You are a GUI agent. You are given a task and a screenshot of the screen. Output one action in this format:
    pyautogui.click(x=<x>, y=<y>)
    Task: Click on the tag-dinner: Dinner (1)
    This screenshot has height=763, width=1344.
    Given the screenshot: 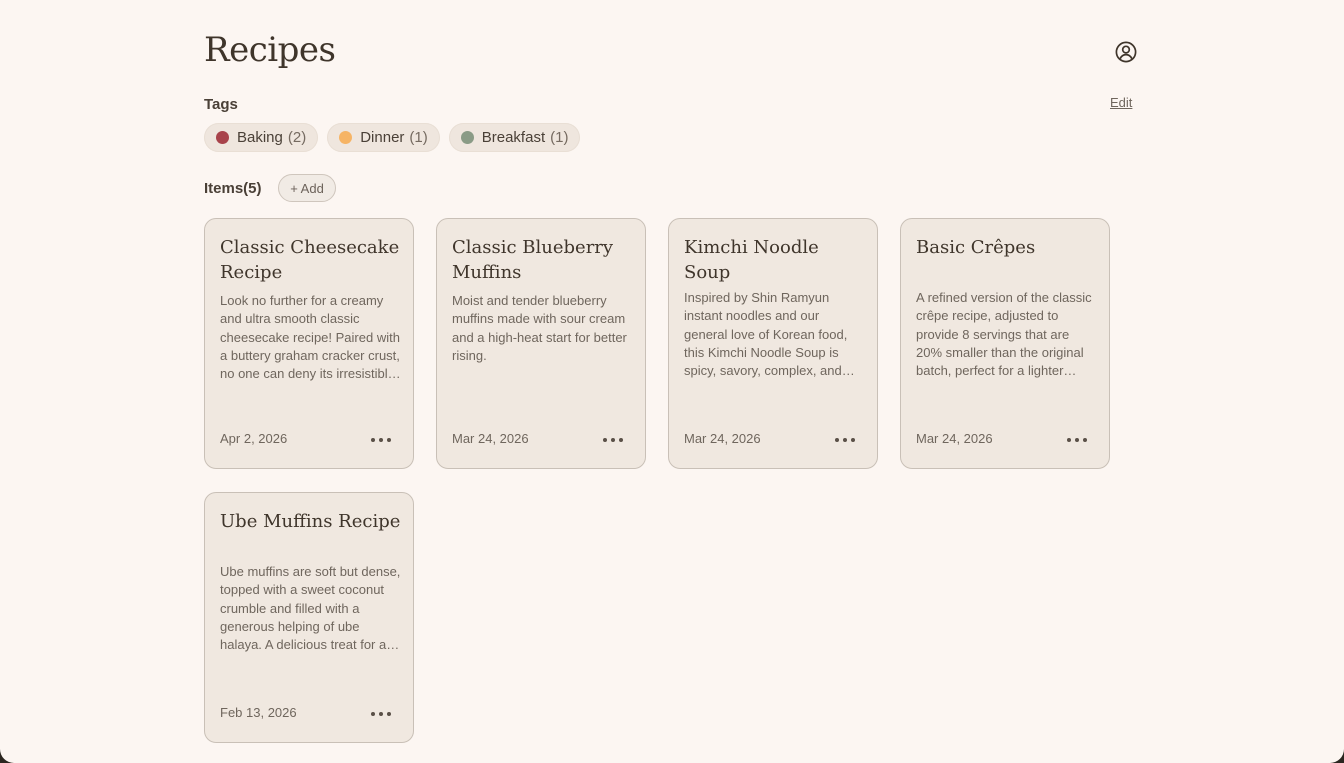 What is the action you would take?
    pyautogui.click(x=383, y=137)
    